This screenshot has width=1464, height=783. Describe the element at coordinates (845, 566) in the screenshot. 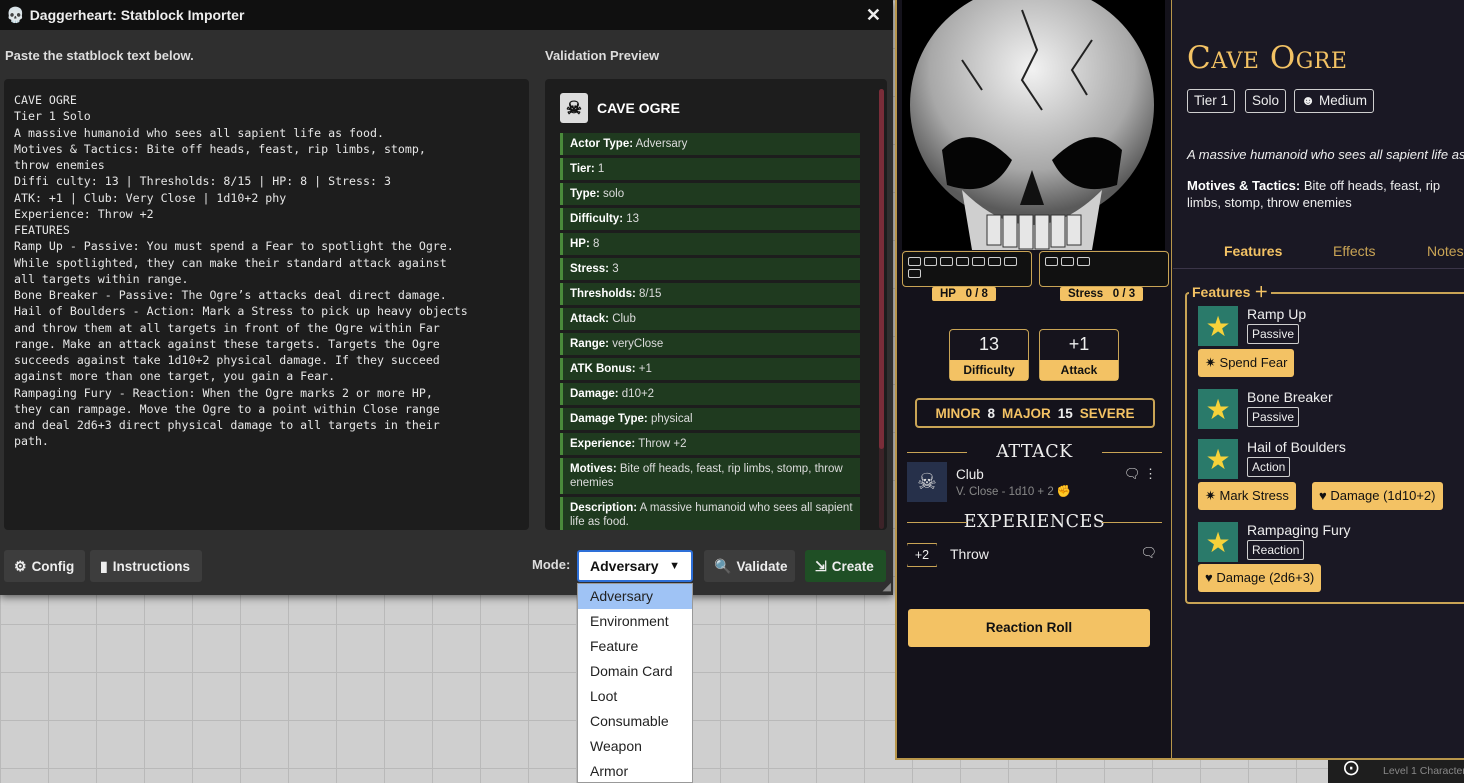

I see `create-button: ⇲ Create` at that location.